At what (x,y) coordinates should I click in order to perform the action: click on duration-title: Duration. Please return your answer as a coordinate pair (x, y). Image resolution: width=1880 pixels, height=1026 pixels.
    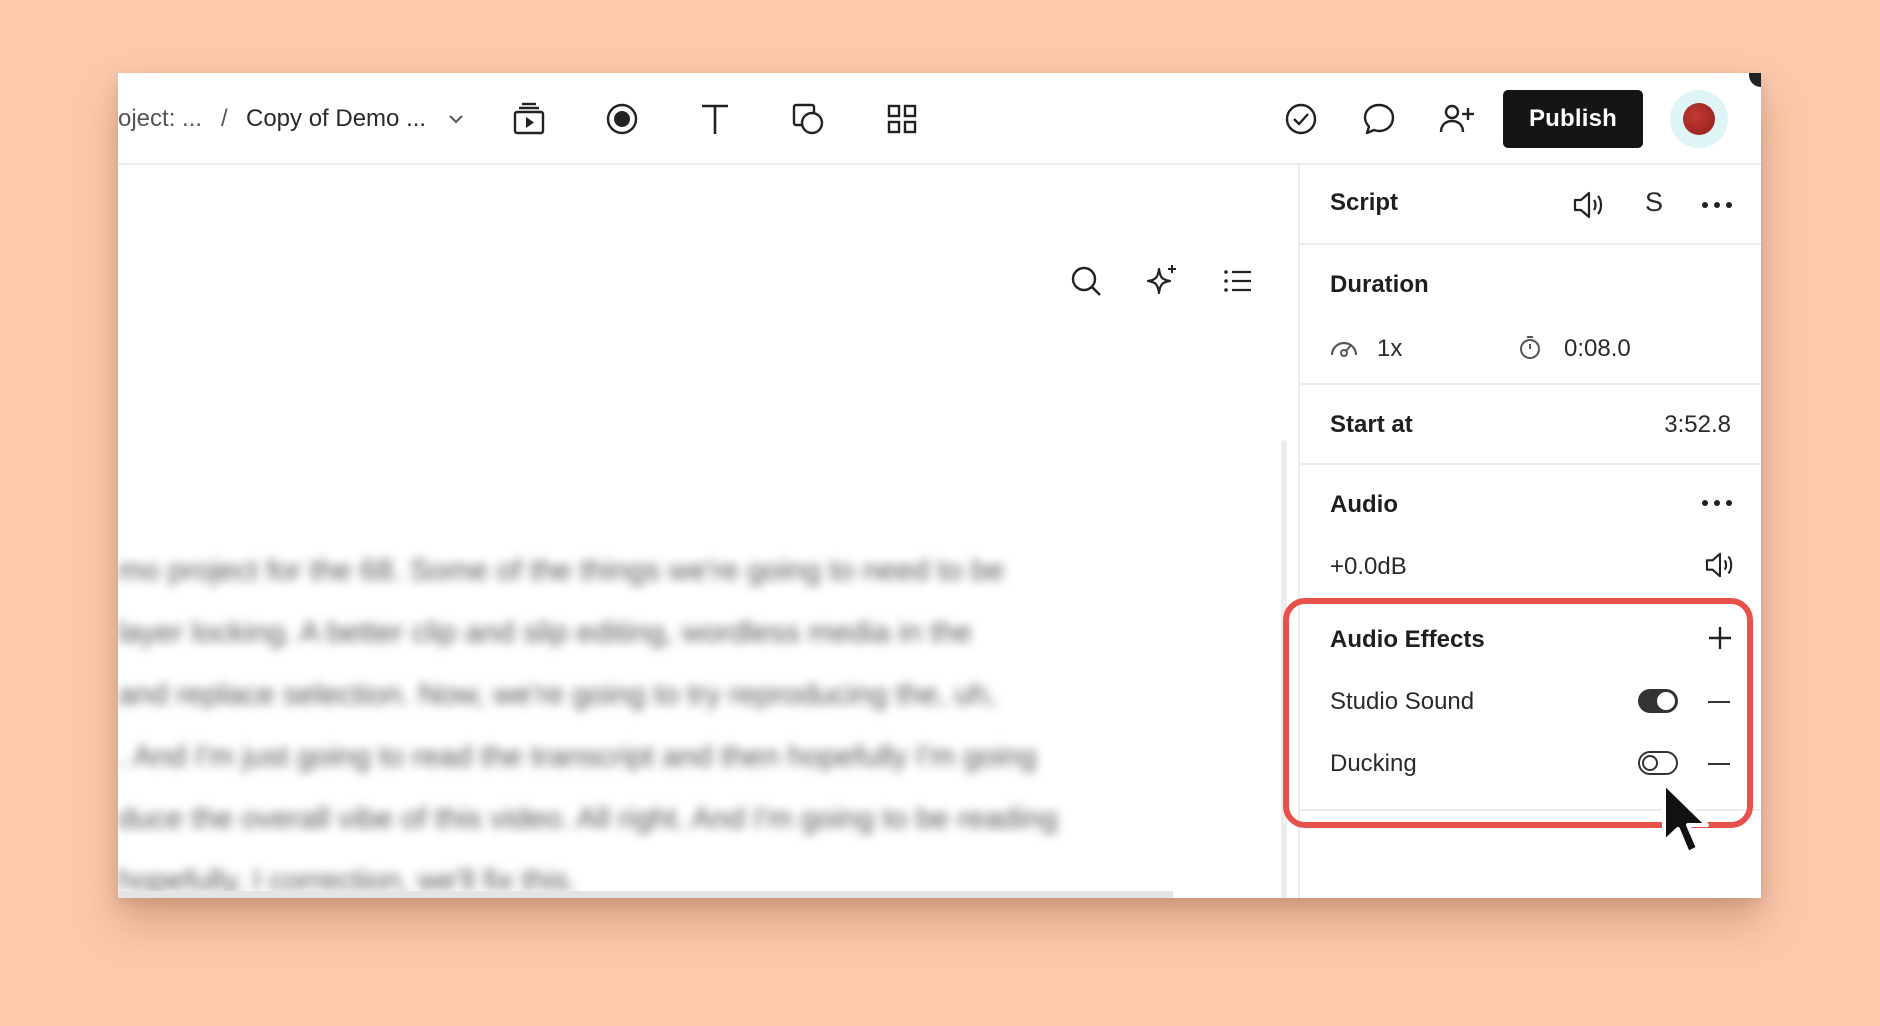
    Looking at the image, I should click on (1379, 284).